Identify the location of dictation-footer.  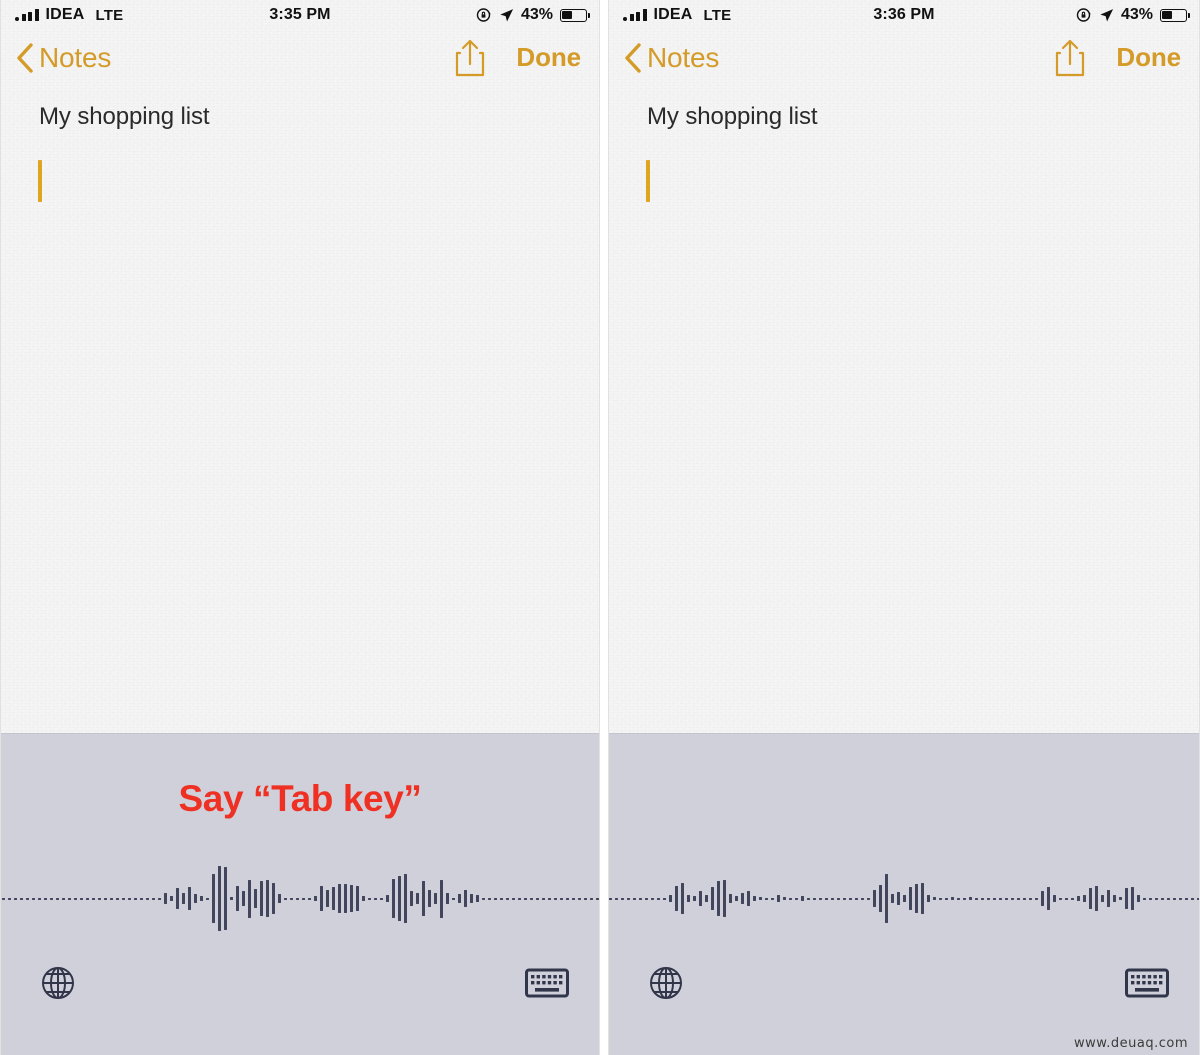
(300, 1005).